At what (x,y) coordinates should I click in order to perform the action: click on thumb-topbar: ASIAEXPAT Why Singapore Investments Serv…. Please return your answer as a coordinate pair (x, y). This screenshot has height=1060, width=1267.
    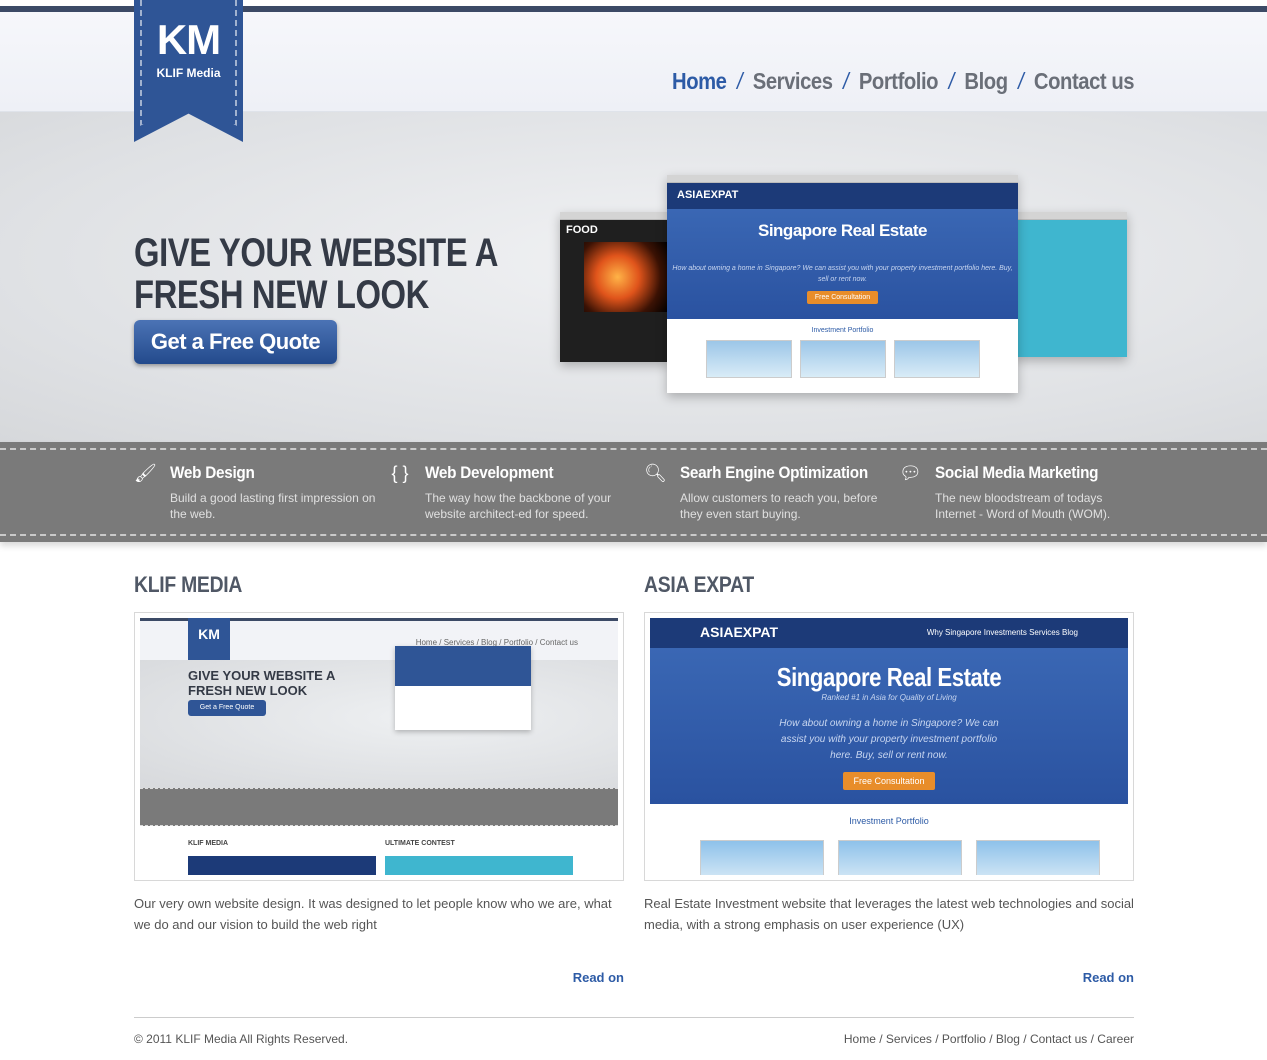
    Looking at the image, I should click on (889, 633).